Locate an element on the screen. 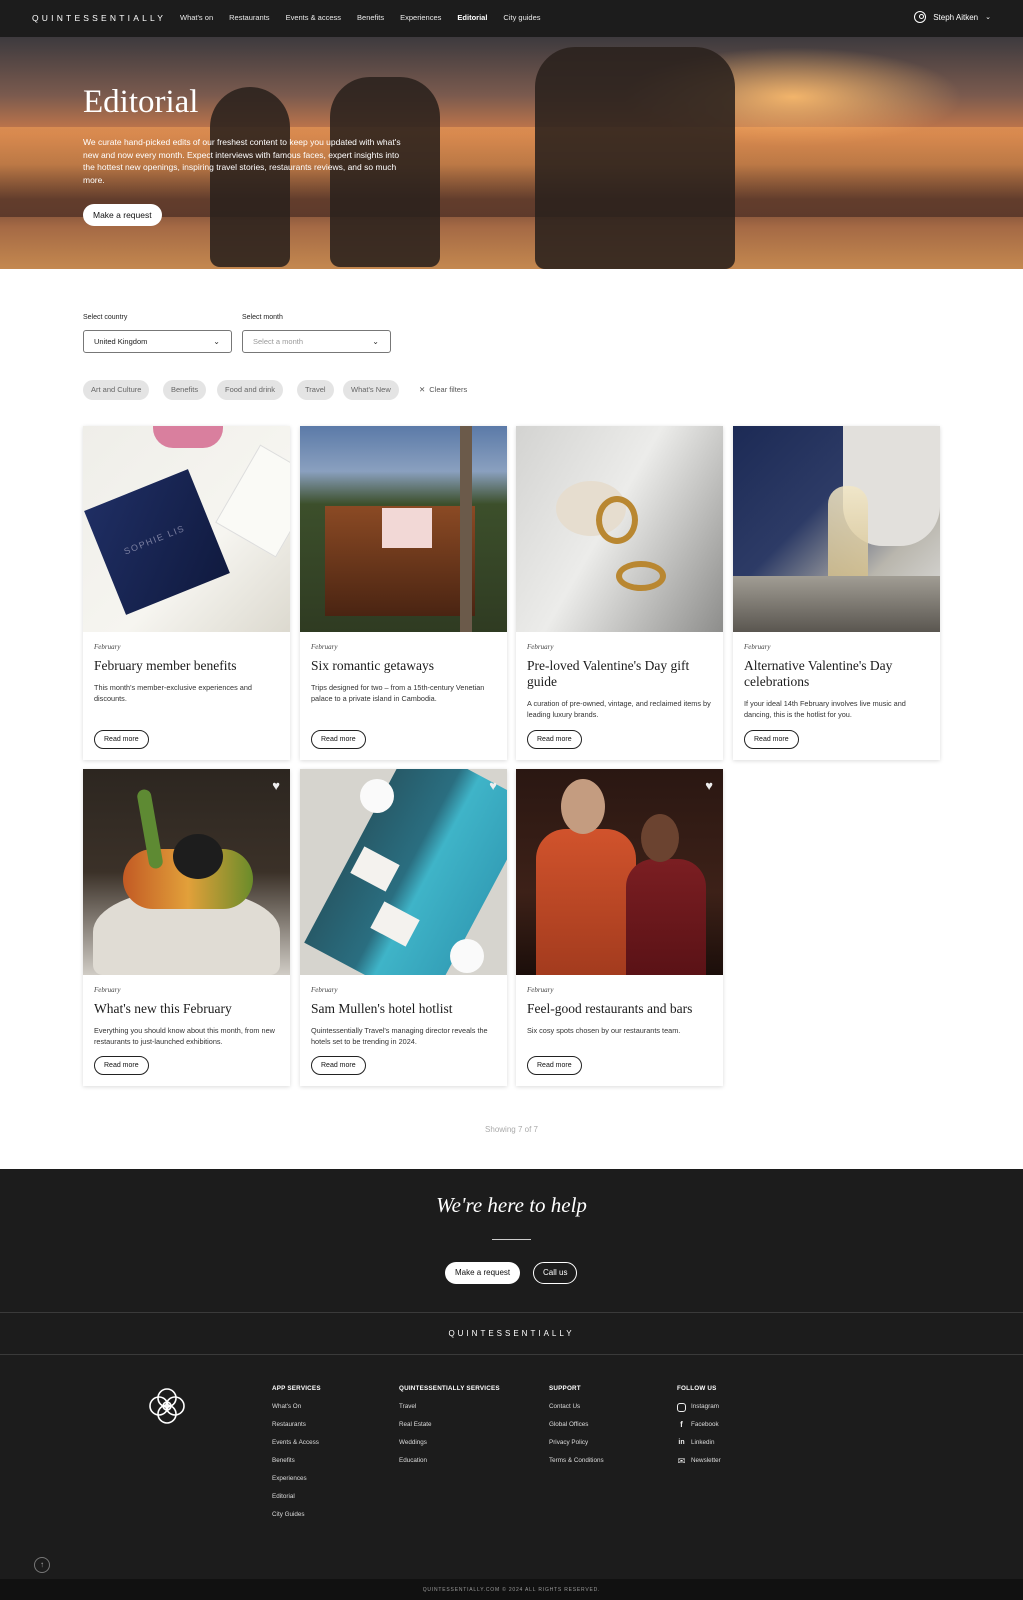 The height and width of the screenshot is (1600, 1023). footer-link: Education is located at coordinates (449, 1466).